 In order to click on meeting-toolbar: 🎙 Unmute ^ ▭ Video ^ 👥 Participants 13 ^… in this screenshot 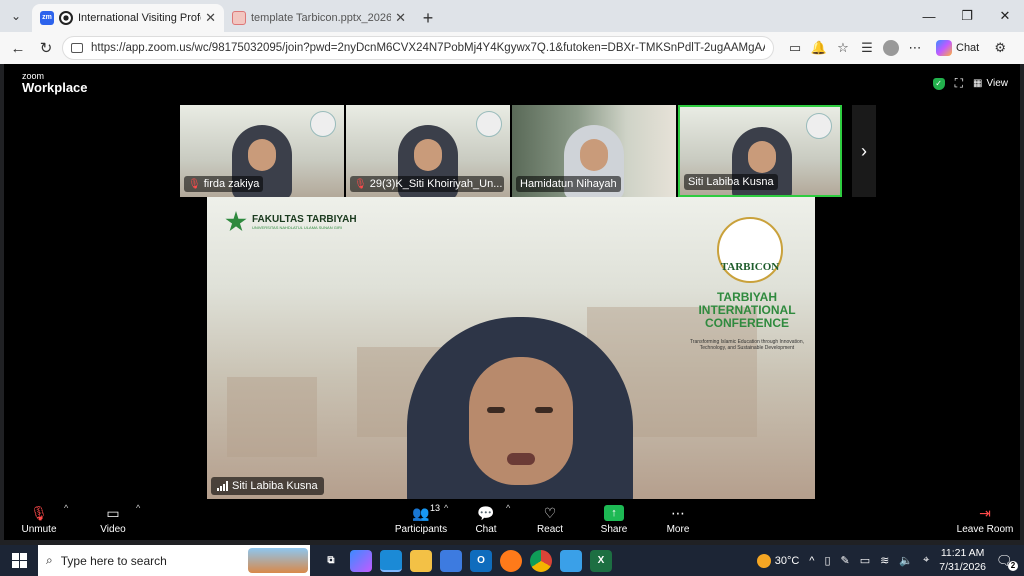, I will do `click(512, 519)`.